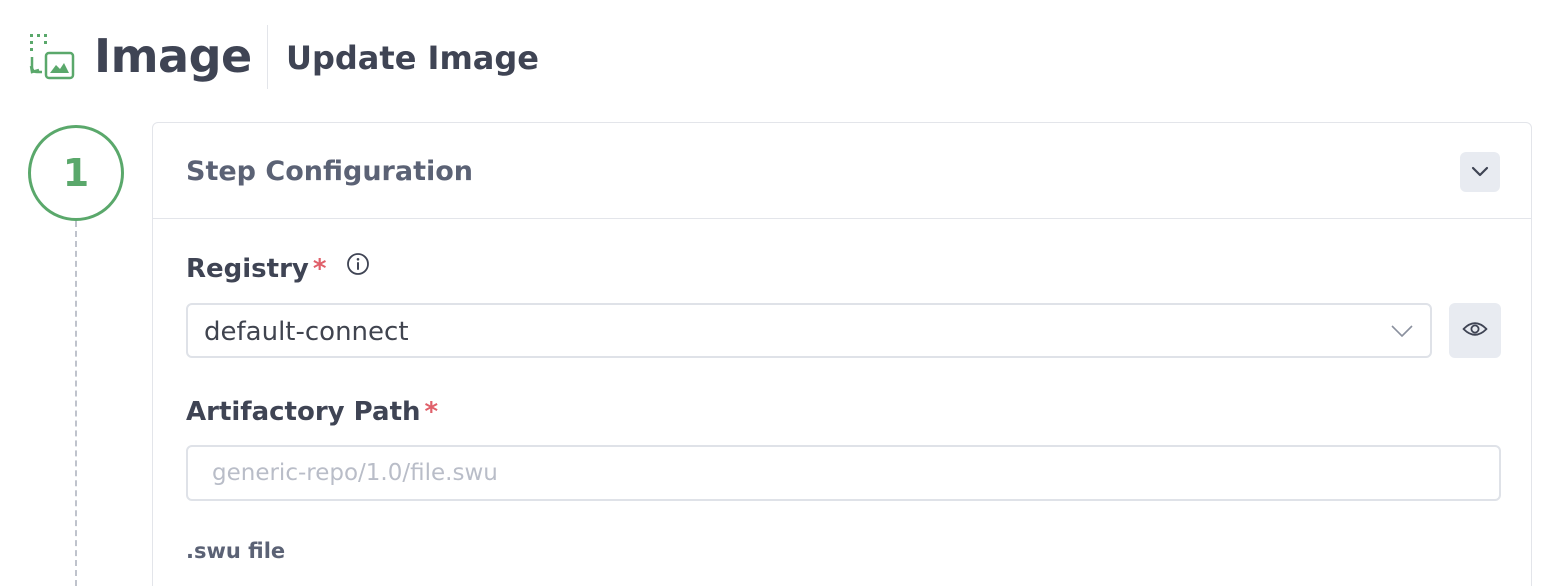 Image resolution: width=1544 pixels, height=586 pixels. I want to click on step-connector-line, so click(76, 403).